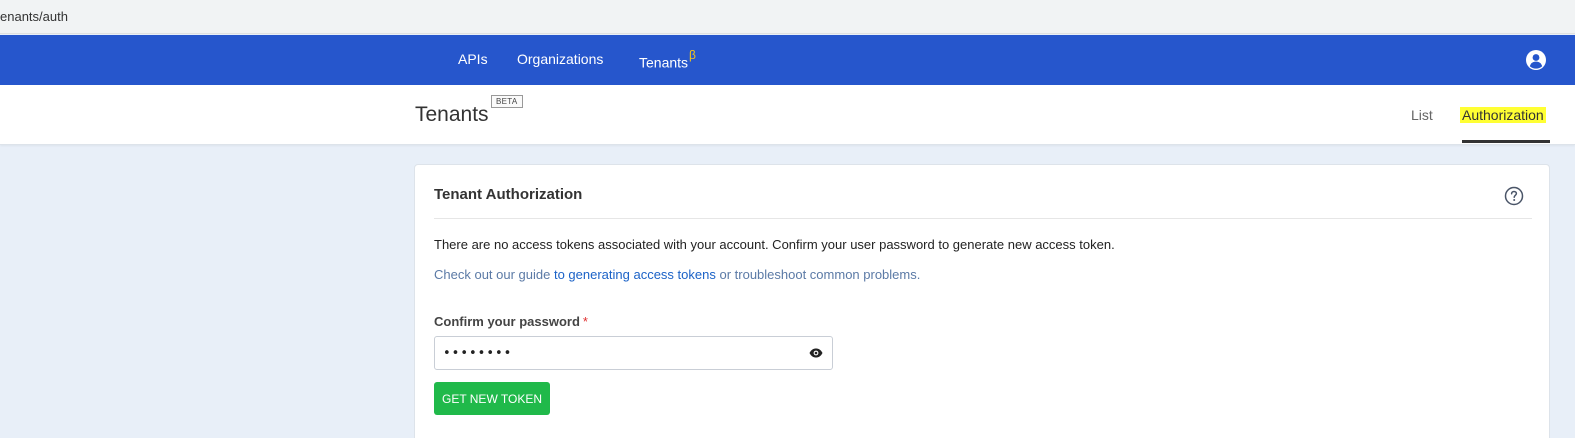 The height and width of the screenshot is (438, 1575). I want to click on active-tab-indicator, so click(1506, 141).